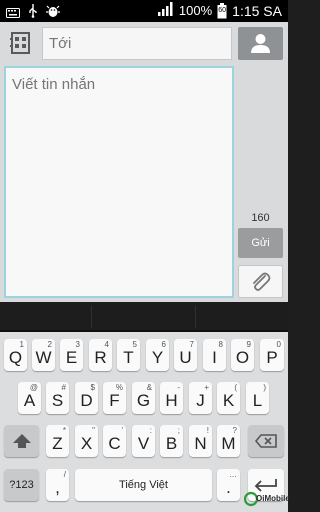  Describe the element at coordinates (273, 498) in the screenshot. I see `watermark-text: OiMobile` at that location.